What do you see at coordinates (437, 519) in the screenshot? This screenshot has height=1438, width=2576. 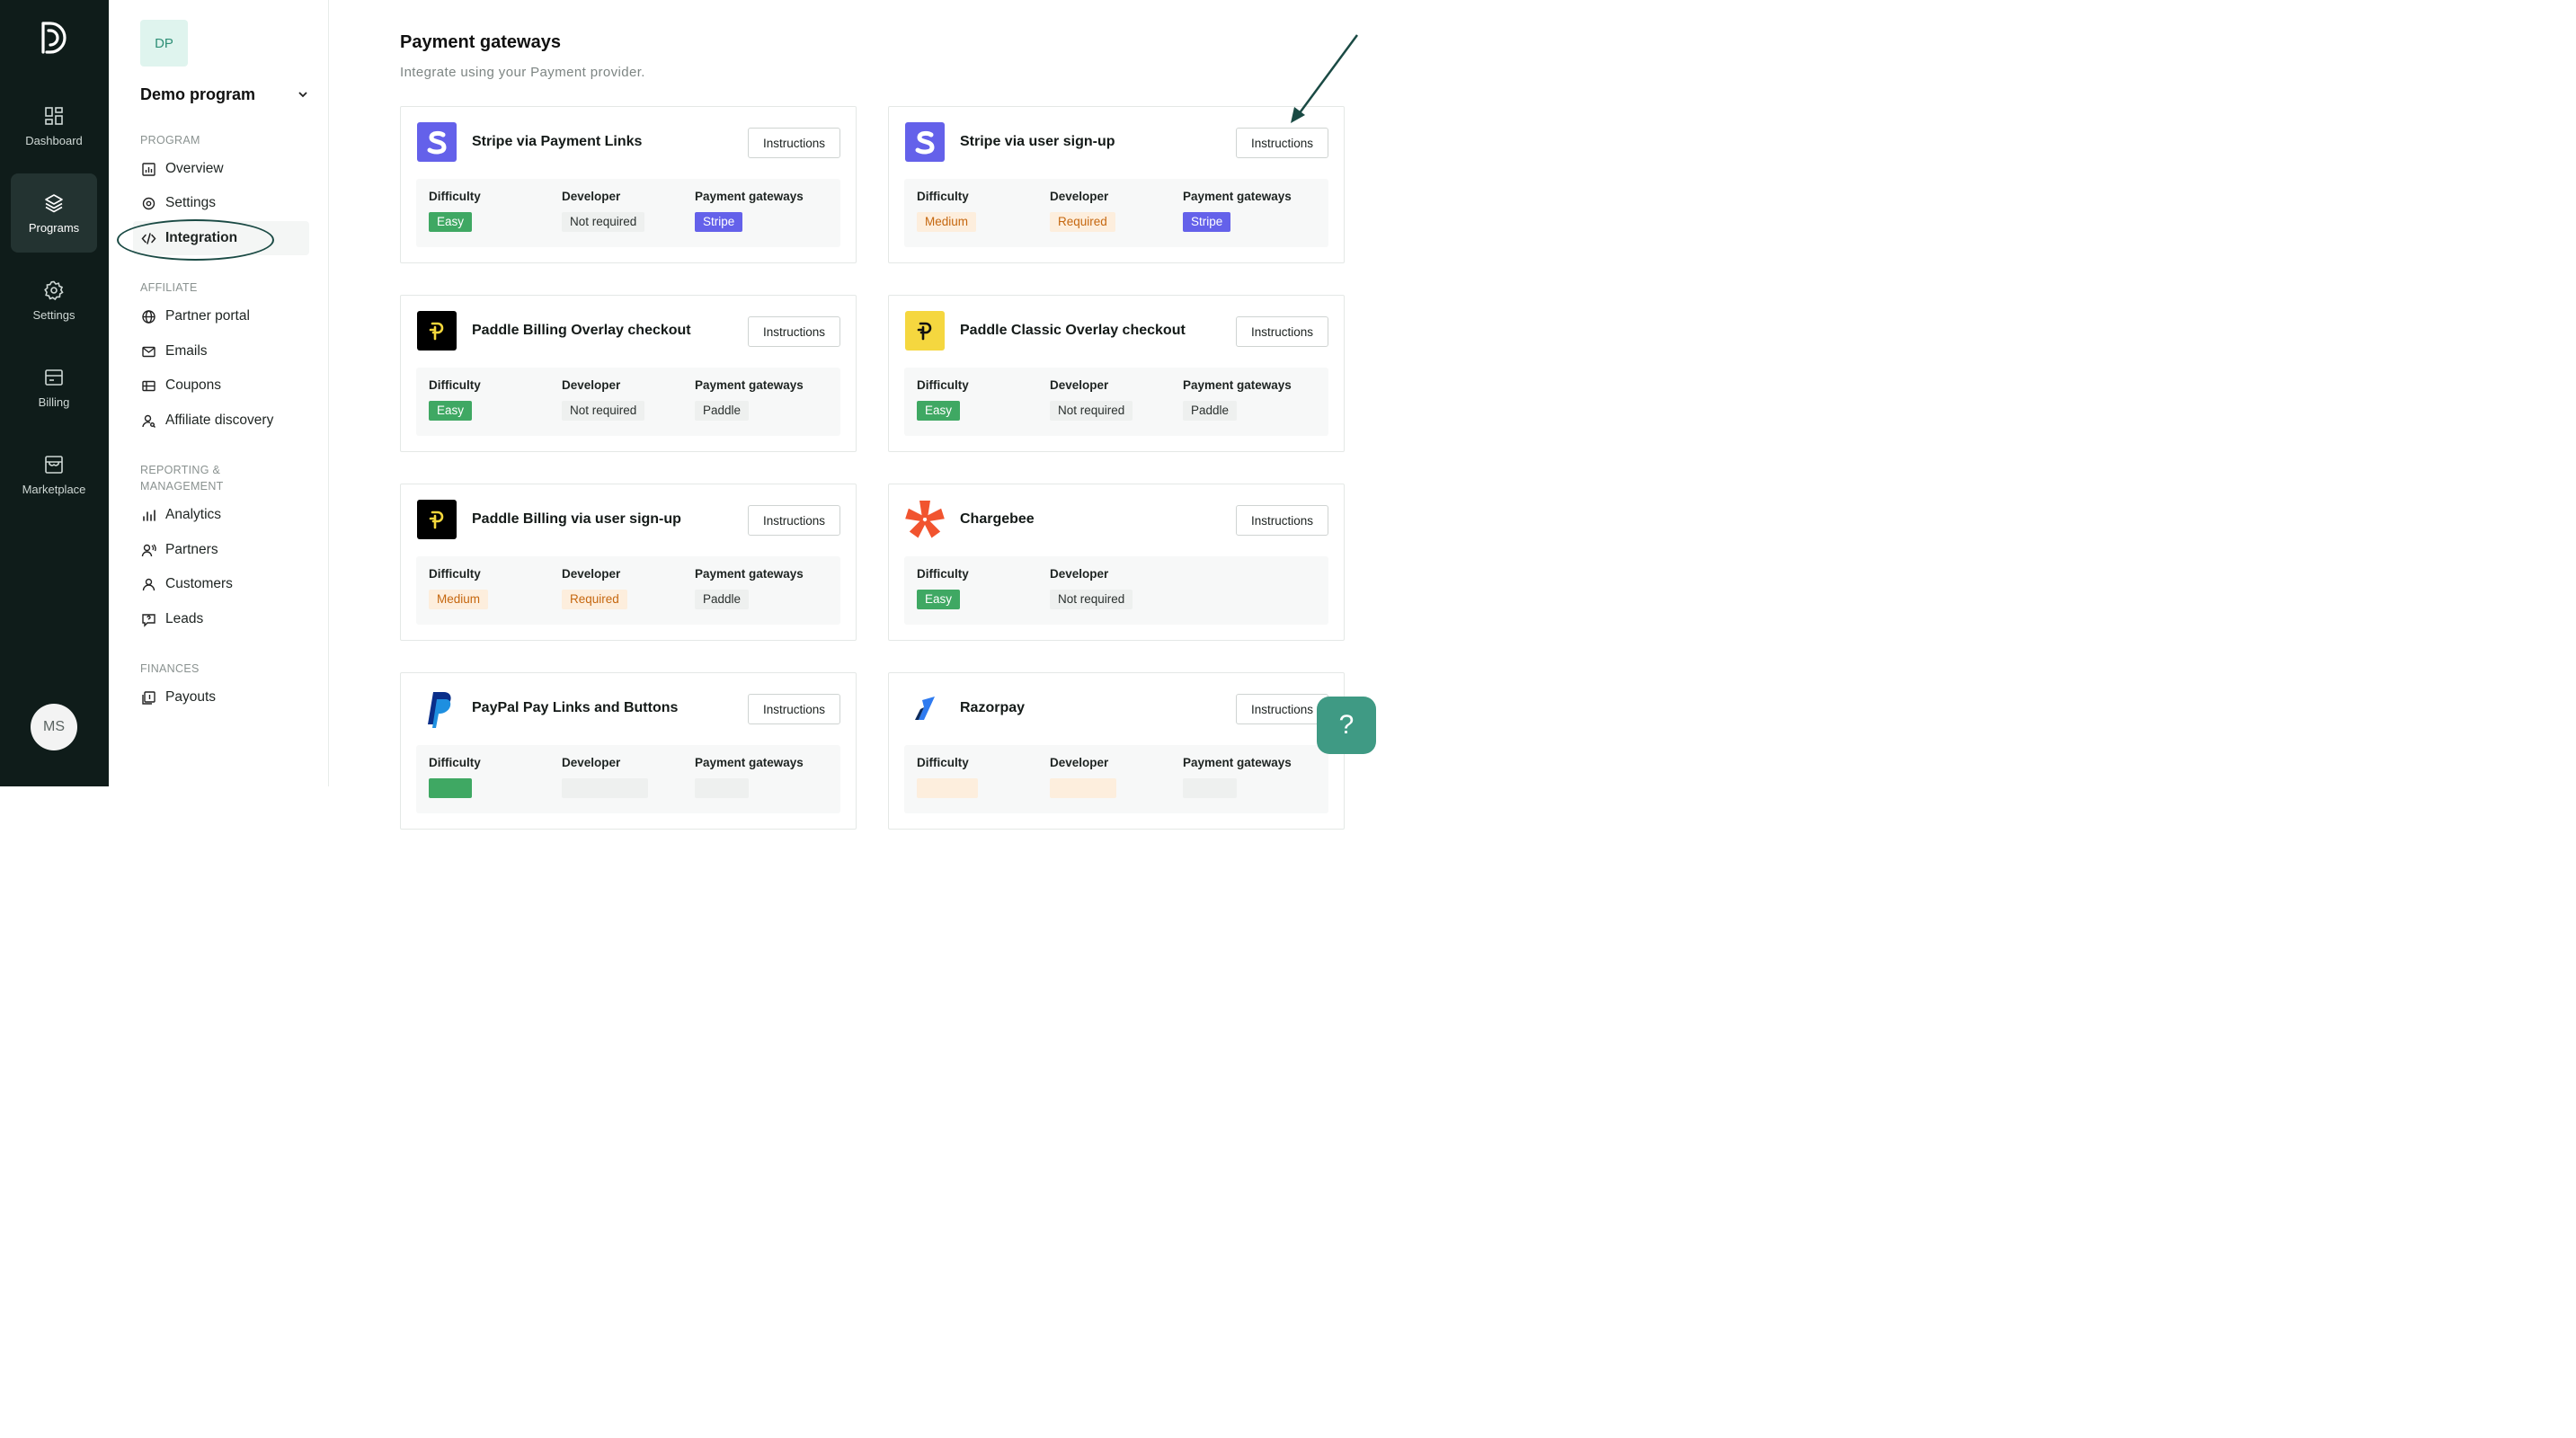 I see `paddle-logo-icon` at bounding box center [437, 519].